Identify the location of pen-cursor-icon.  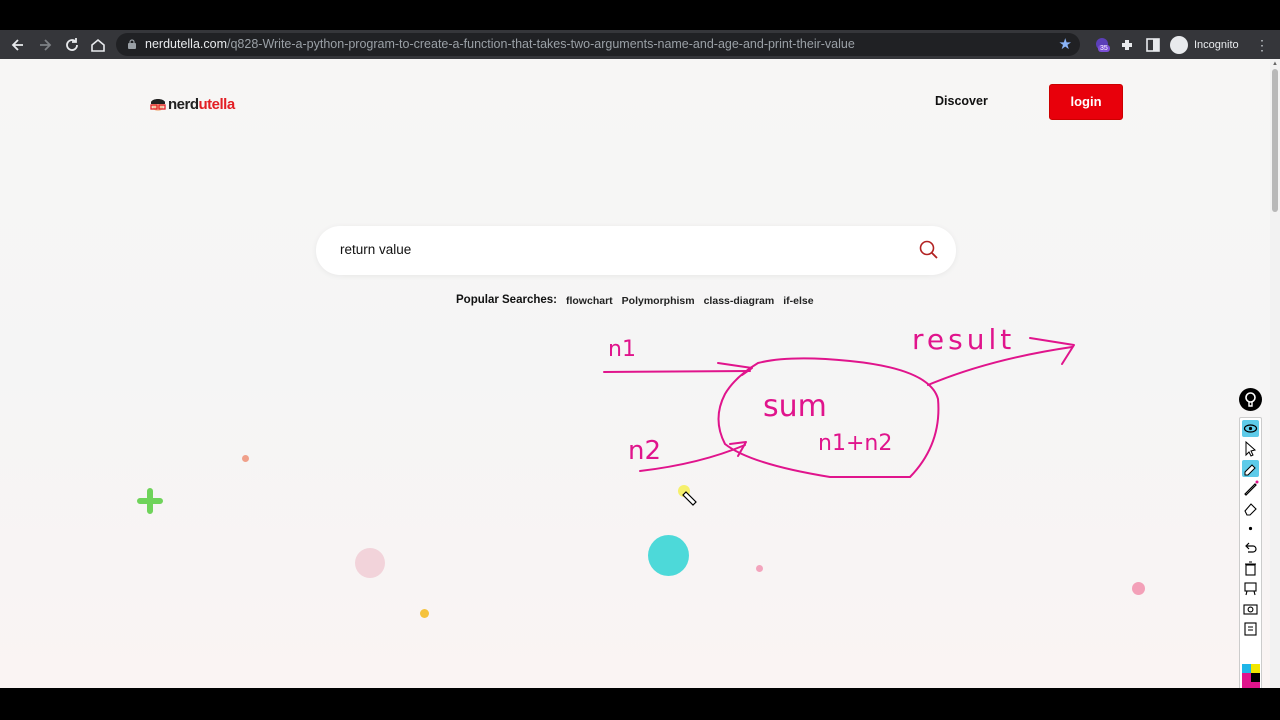
(687, 495).